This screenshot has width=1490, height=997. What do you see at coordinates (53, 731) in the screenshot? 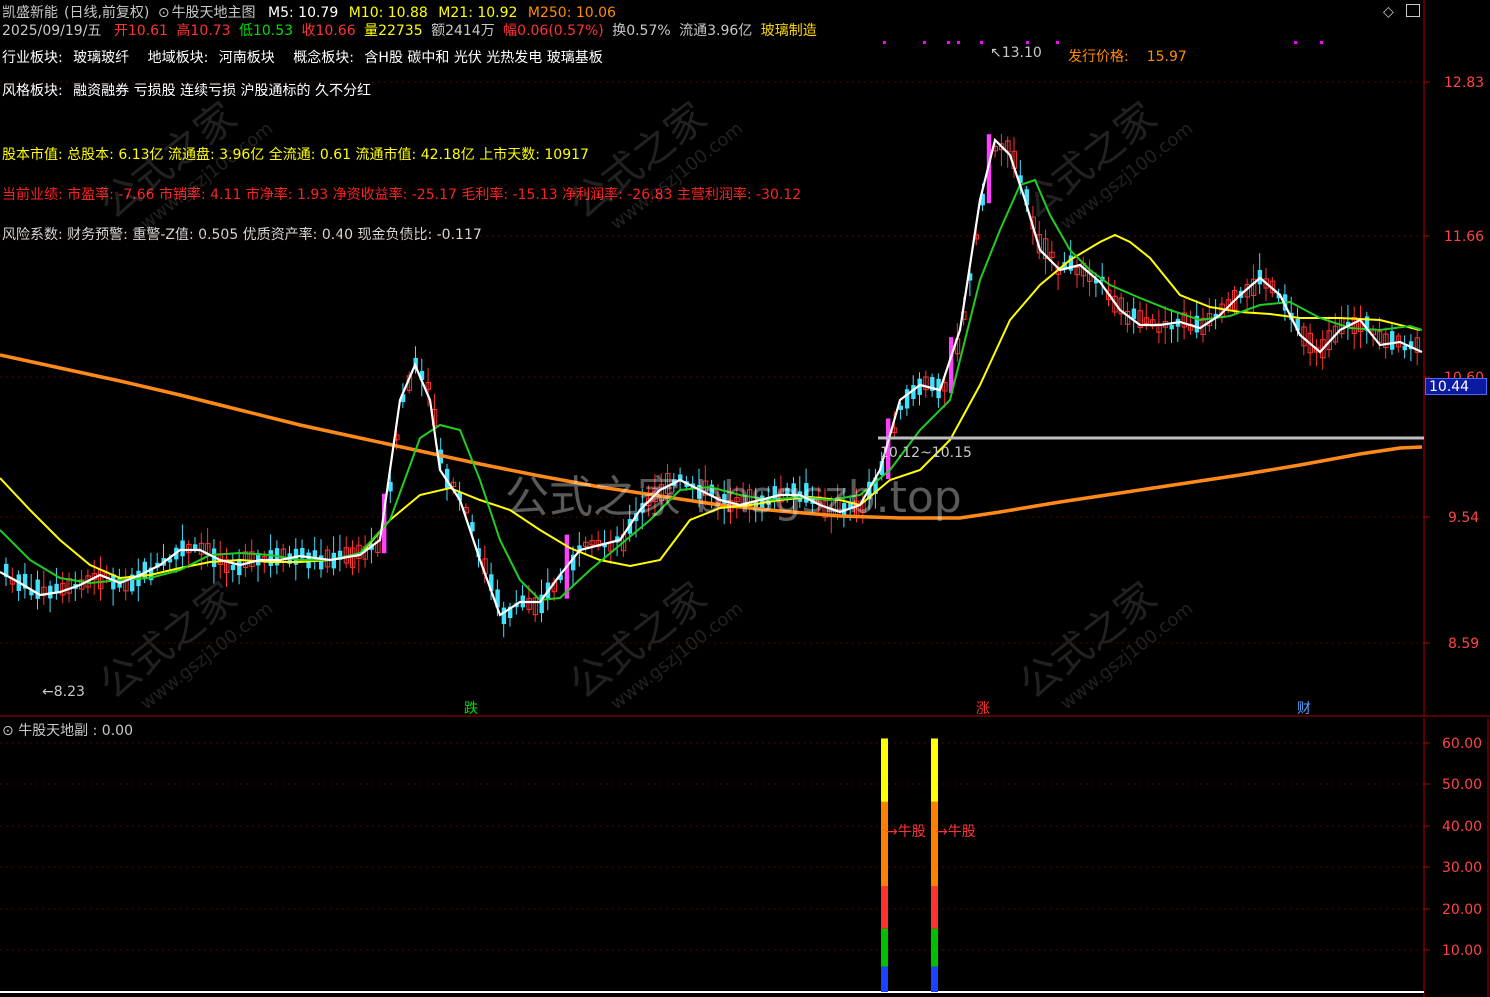
I see `sub-indicator-name: 牛股天地副` at bounding box center [53, 731].